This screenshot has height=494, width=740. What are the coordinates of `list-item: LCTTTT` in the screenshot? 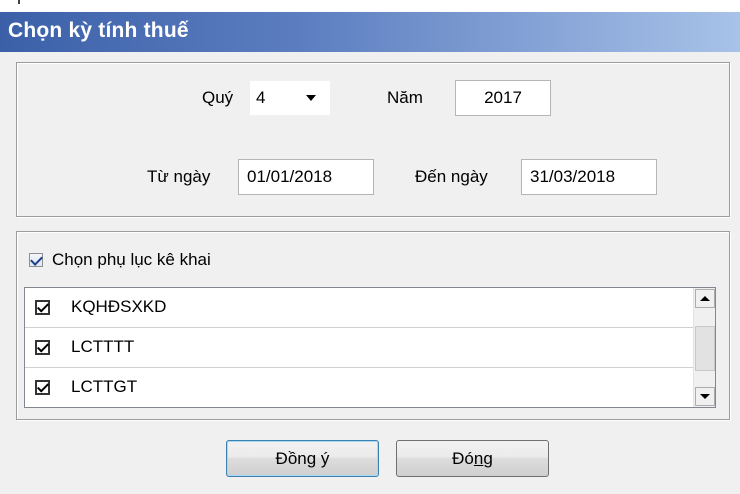 It's located at (359, 348).